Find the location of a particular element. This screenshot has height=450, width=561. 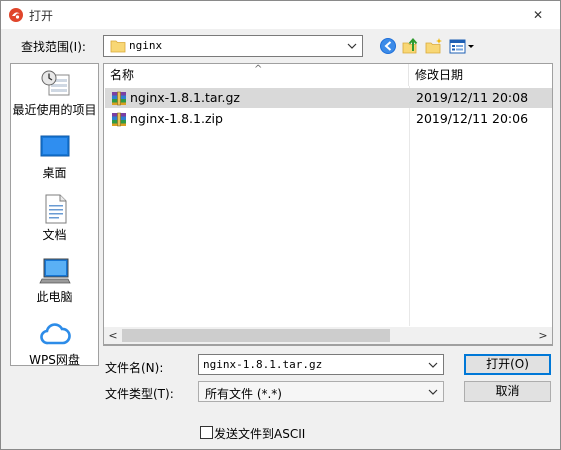

close-button: ✕ is located at coordinates (538, 15).